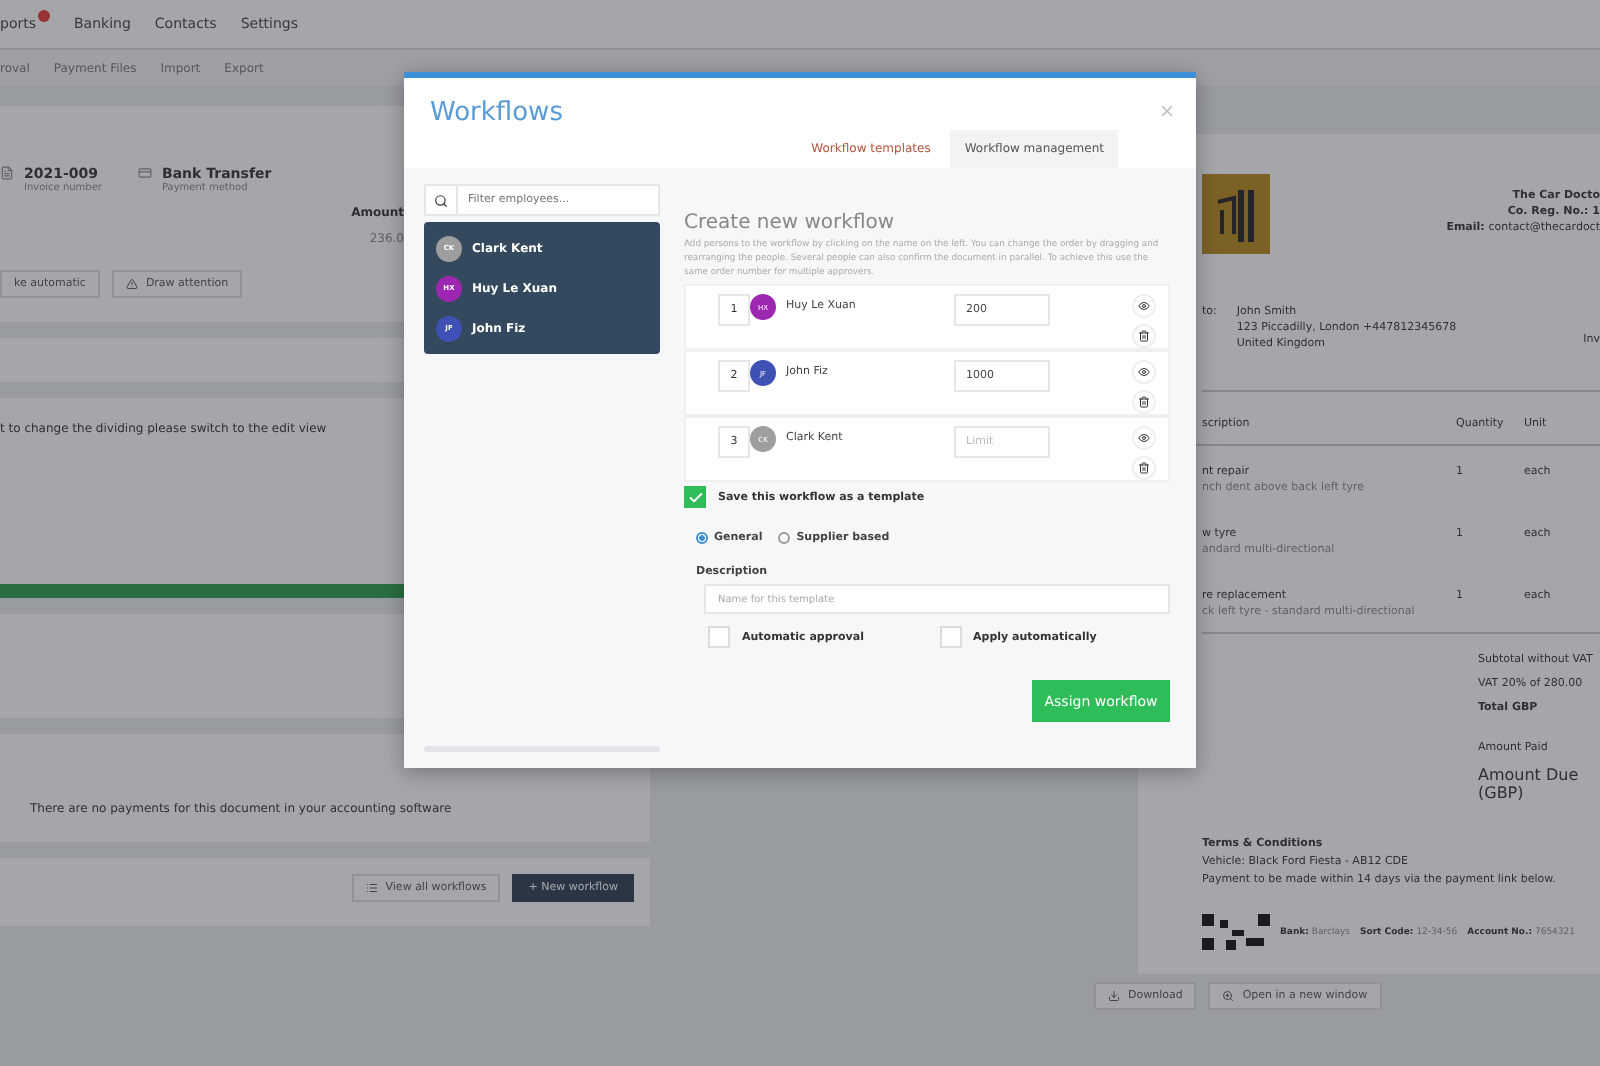 The height and width of the screenshot is (1066, 1600). What do you see at coordinates (44, 16) in the screenshot?
I see `notification-badge` at bounding box center [44, 16].